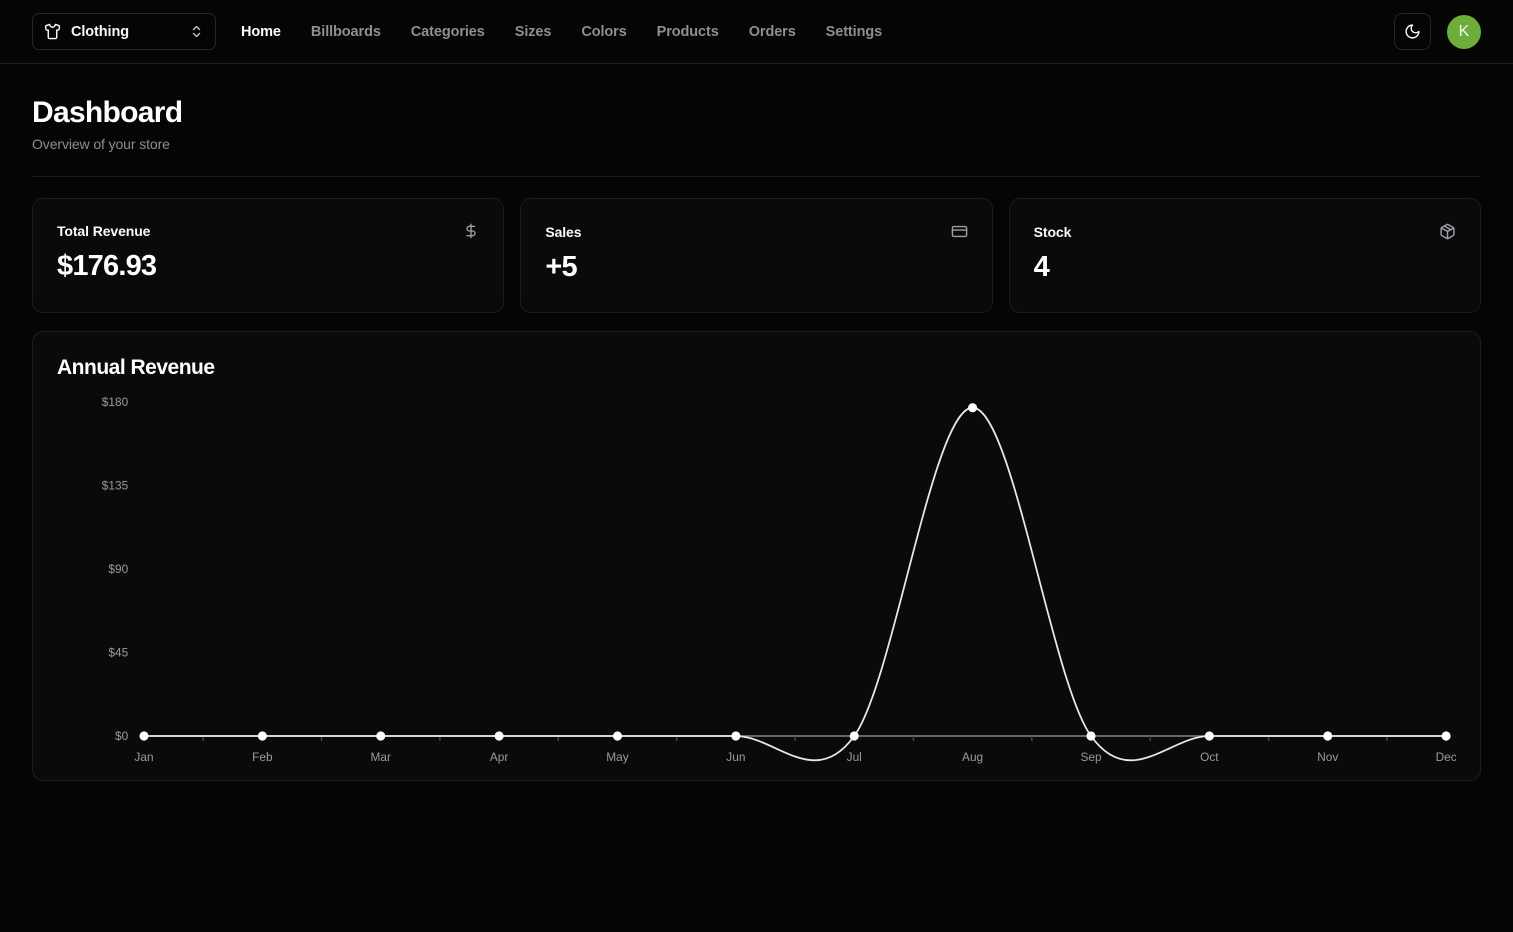  Describe the element at coordinates (52, 31) in the screenshot. I see `shirt-icon` at that location.